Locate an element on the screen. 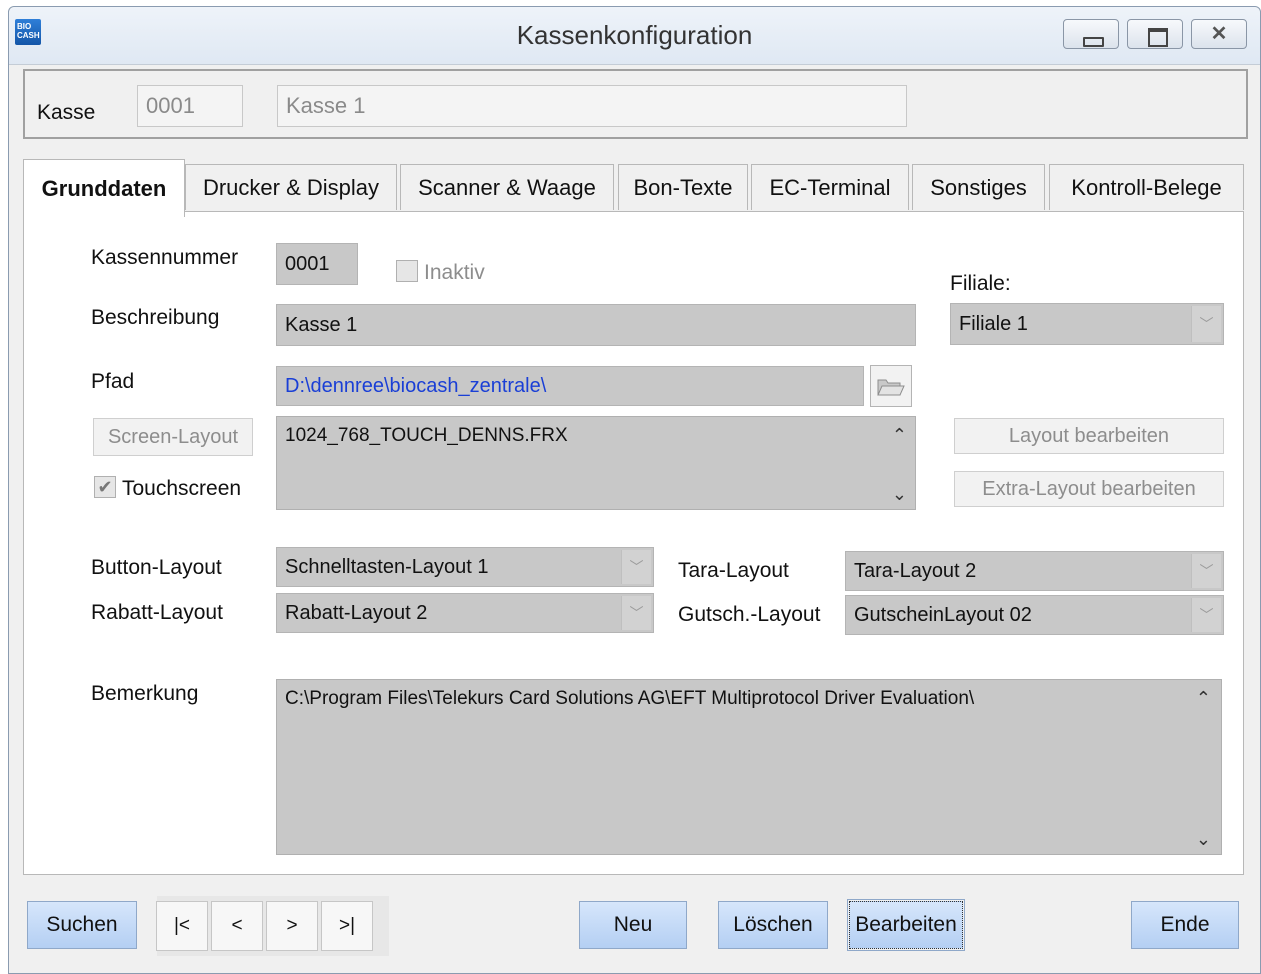 This screenshot has height=974, width=1261. tara-layout-value: Tara-Layout 2 is located at coordinates (915, 570).